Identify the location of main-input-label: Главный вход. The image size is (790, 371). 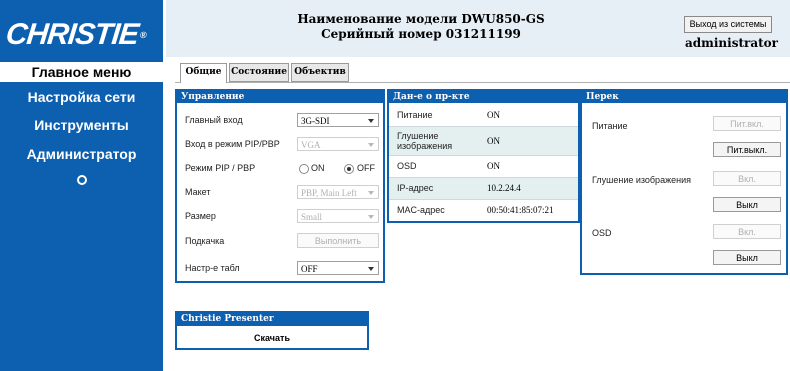
(214, 120).